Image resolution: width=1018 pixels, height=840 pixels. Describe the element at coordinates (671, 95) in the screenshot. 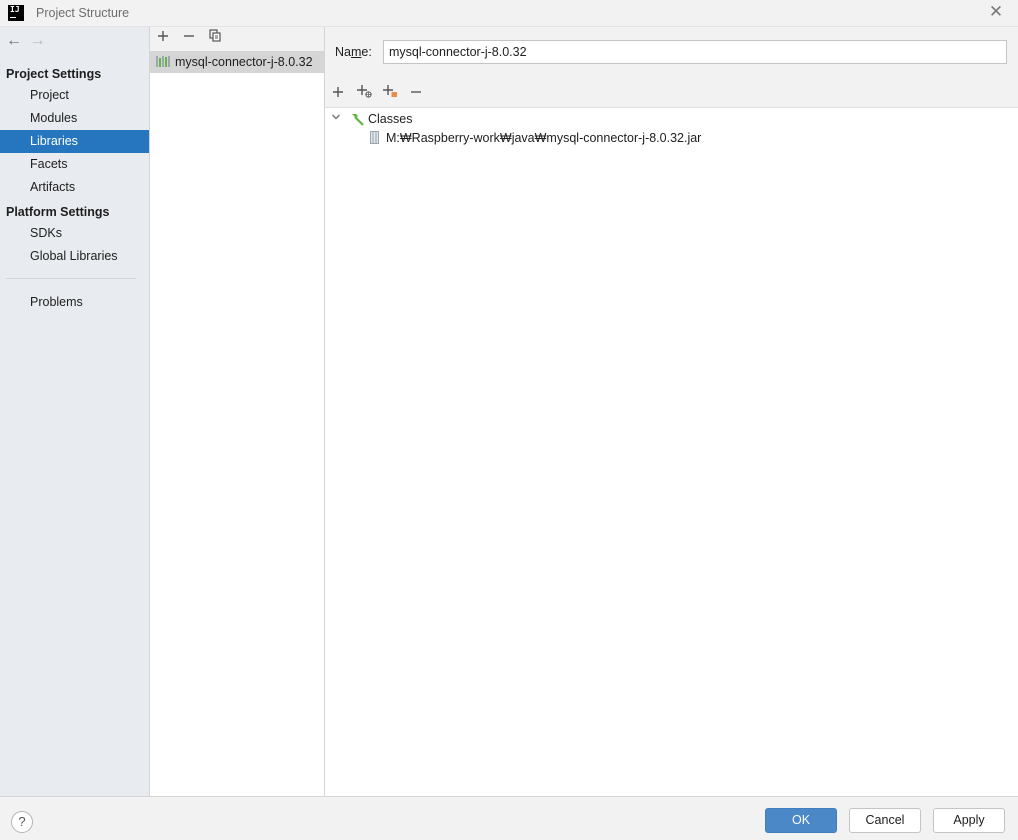

I see `classes-toolbar` at that location.